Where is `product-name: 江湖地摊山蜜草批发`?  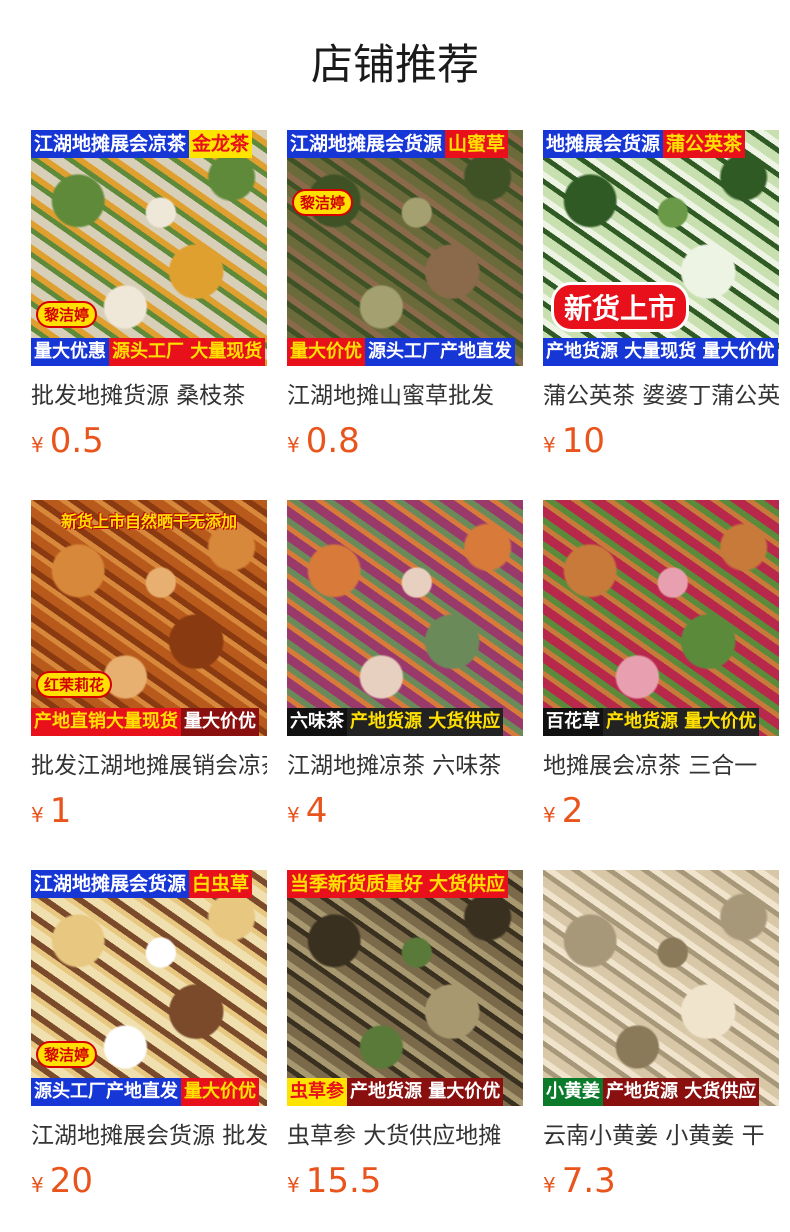
product-name: 江湖地摊山蜜草批发 is located at coordinates (405, 396).